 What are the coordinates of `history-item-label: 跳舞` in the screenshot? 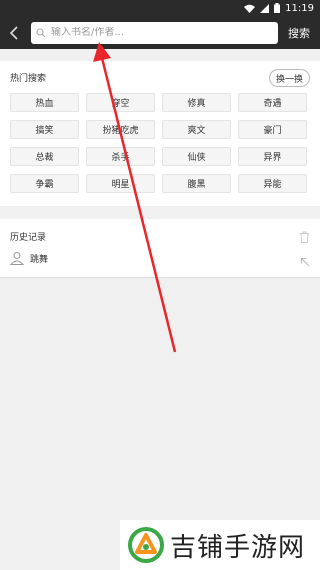 It's located at (39, 259).